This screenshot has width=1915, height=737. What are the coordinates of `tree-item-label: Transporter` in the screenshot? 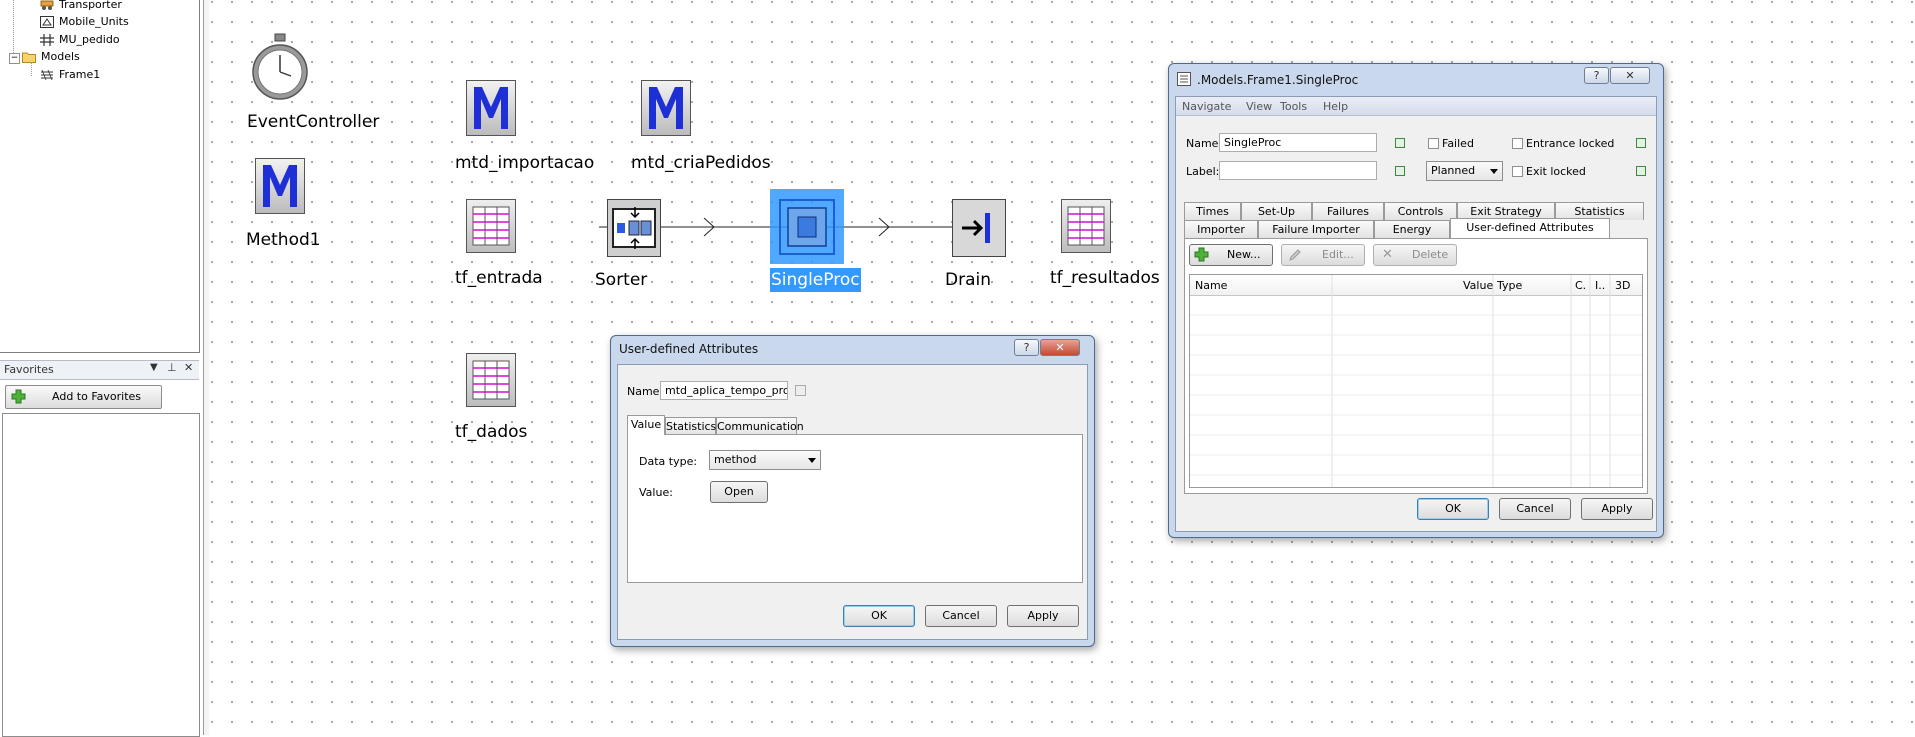 It's located at (90, 5).